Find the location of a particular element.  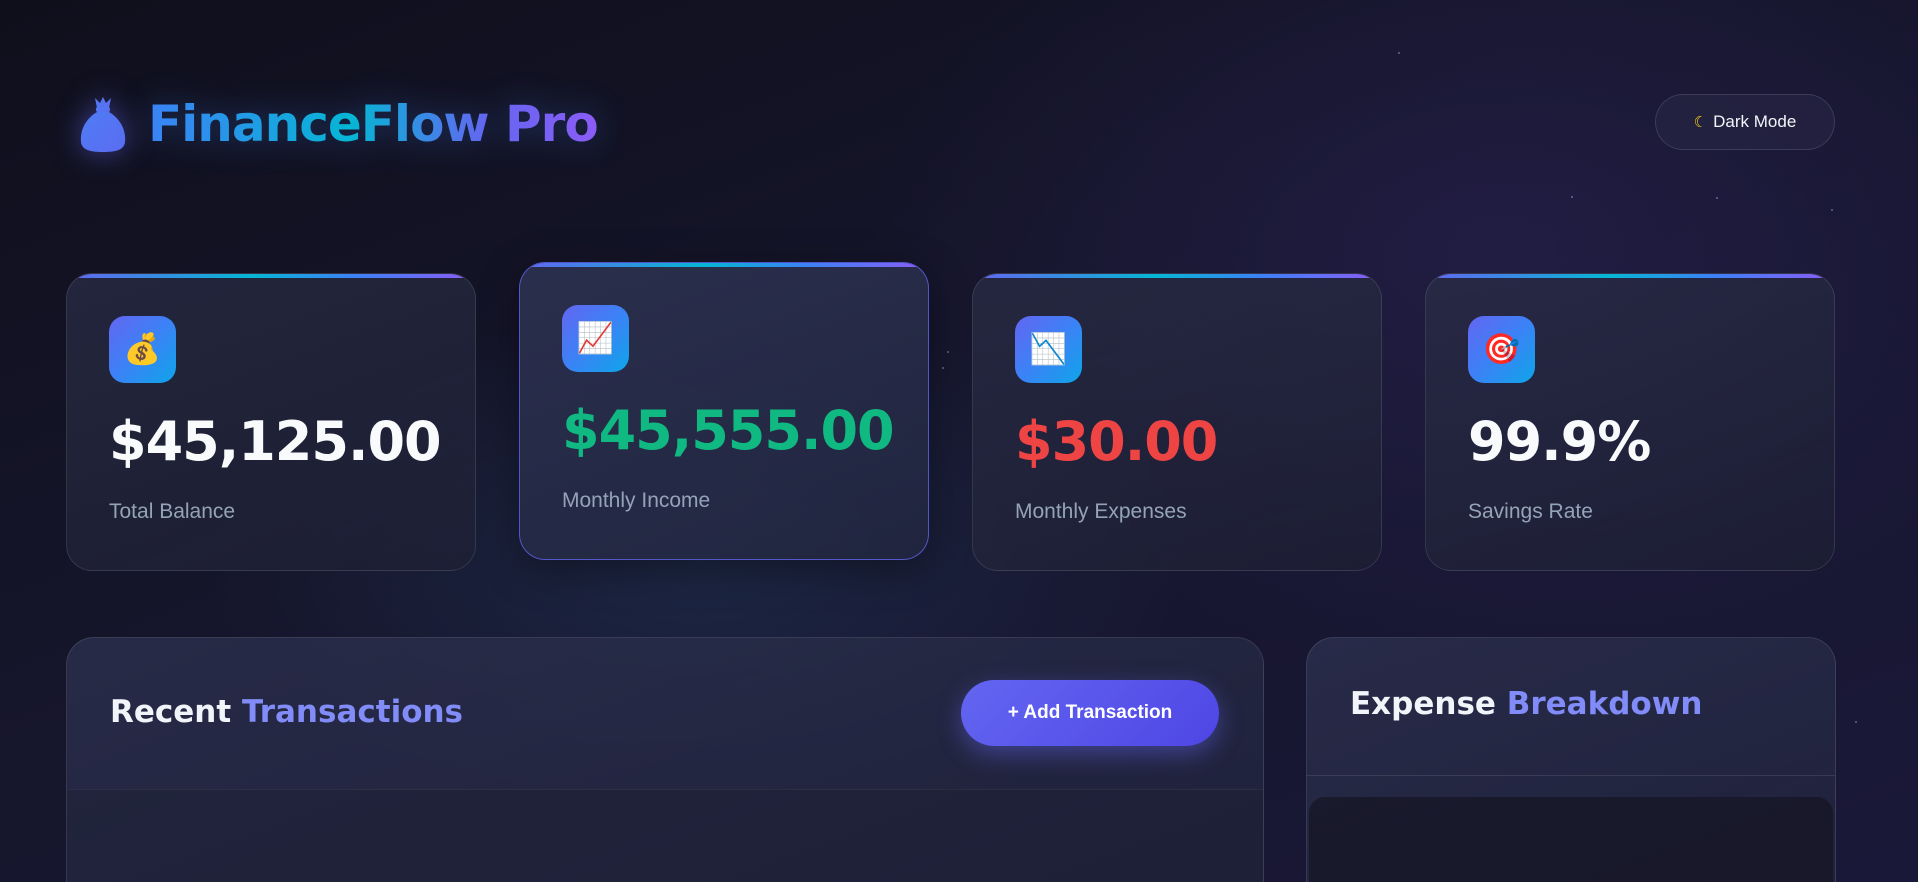

money-bag-icon is located at coordinates (103, 124).